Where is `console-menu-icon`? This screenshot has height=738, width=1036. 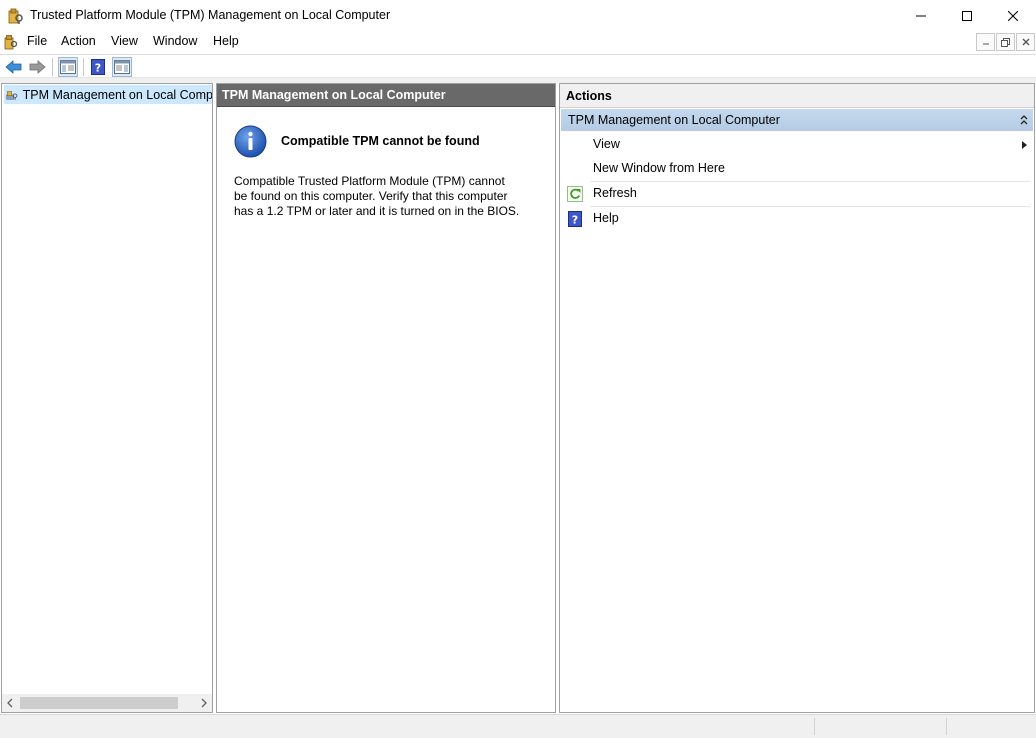 console-menu-icon is located at coordinates (11, 42).